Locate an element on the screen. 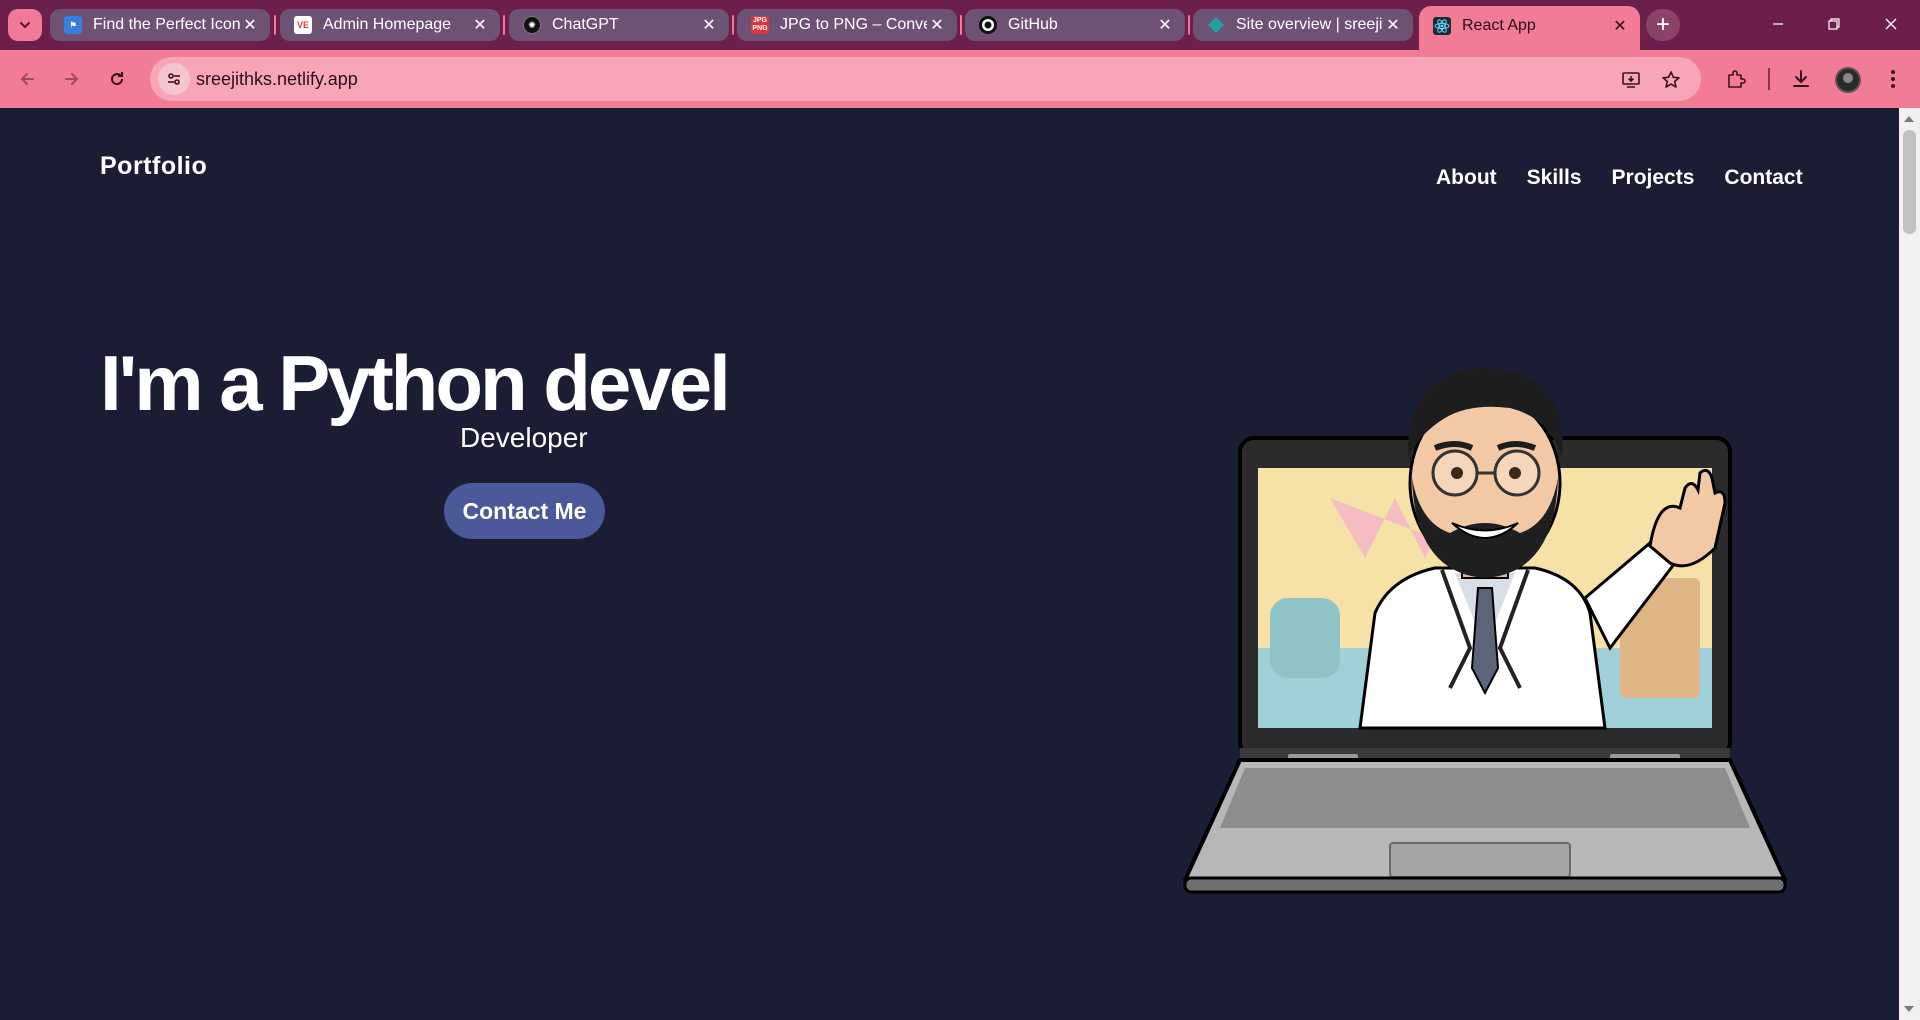 This screenshot has height=1020, width=1920. main-nav: About Skills Projects Contact is located at coordinates (1619, 178).